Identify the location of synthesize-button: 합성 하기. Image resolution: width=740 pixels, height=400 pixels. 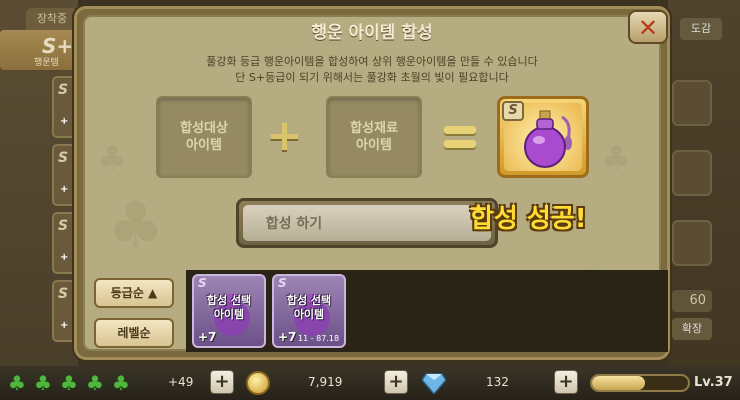
(367, 223).